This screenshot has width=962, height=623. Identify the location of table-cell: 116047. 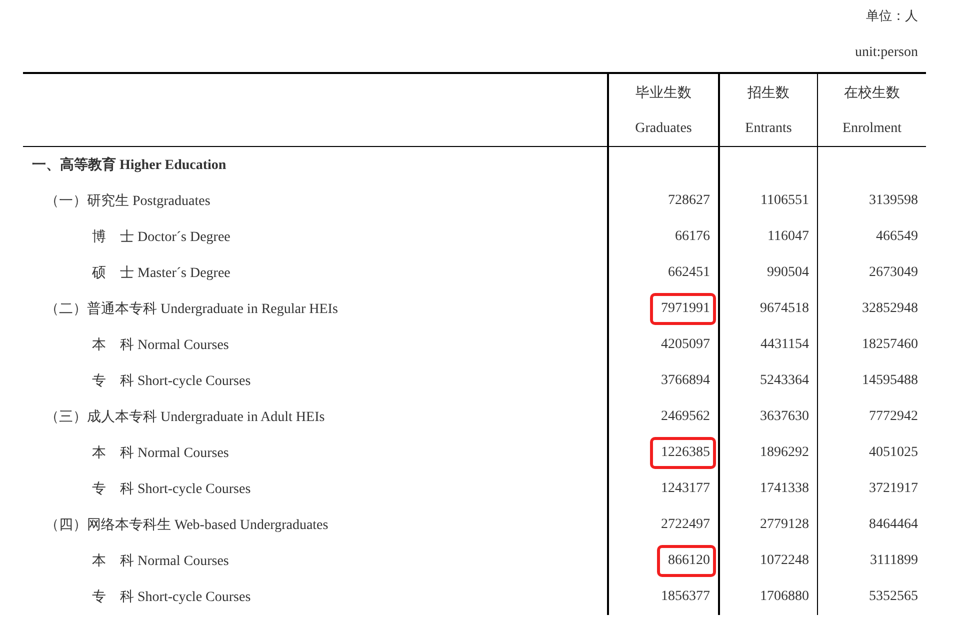
(788, 237).